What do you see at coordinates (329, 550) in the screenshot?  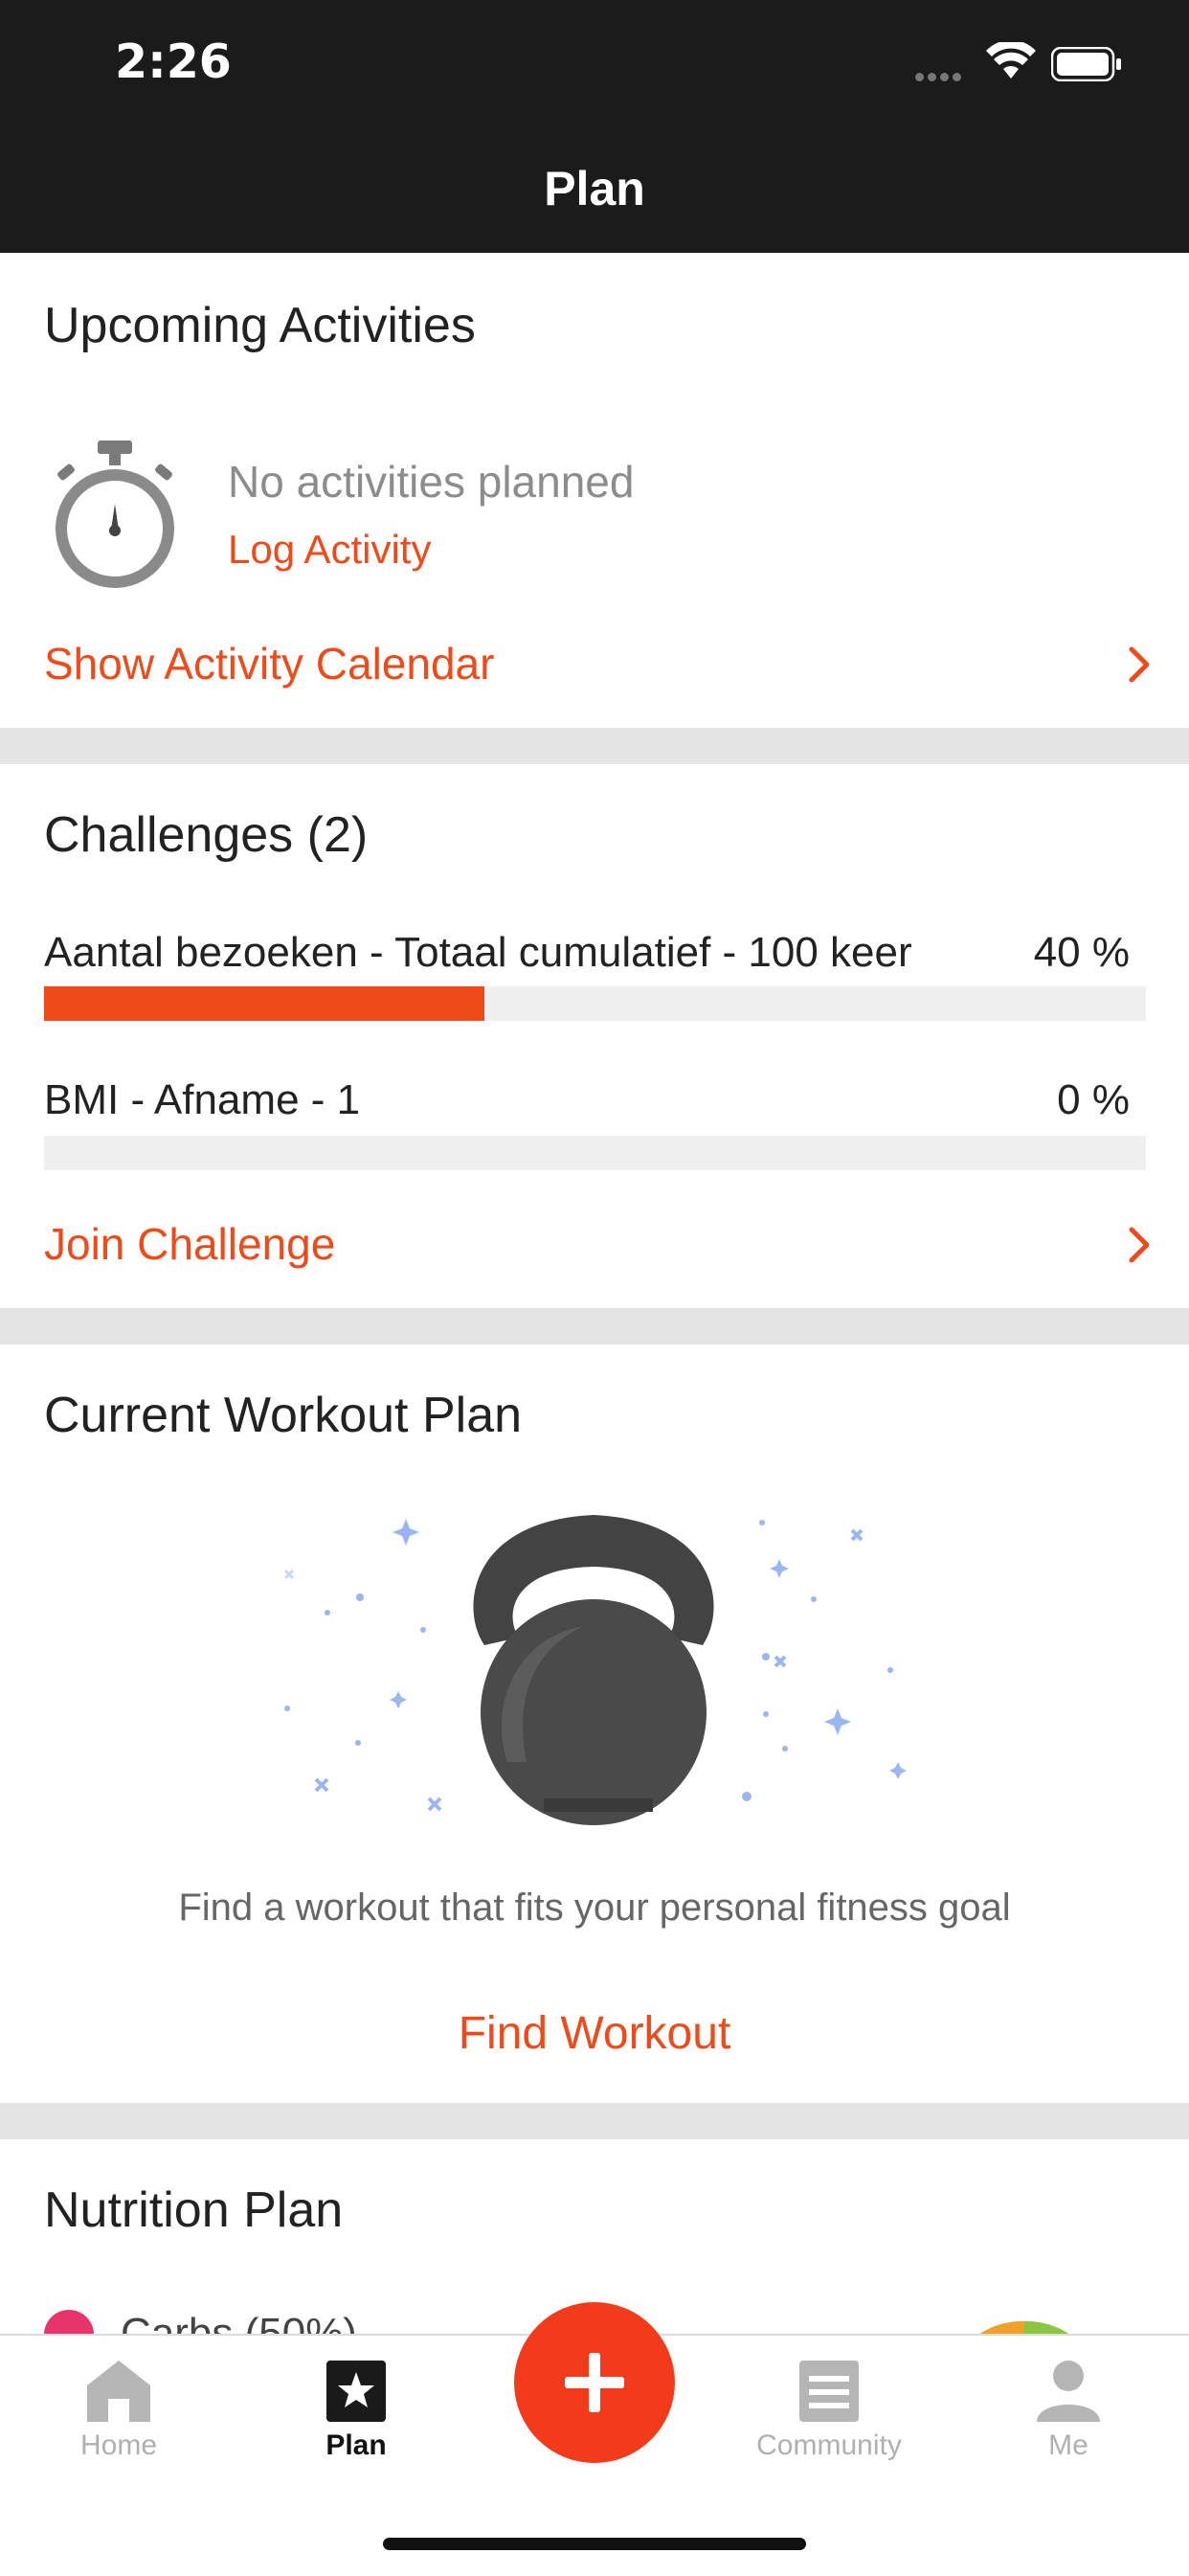 I see `log-activity-link: Log Activity` at bounding box center [329, 550].